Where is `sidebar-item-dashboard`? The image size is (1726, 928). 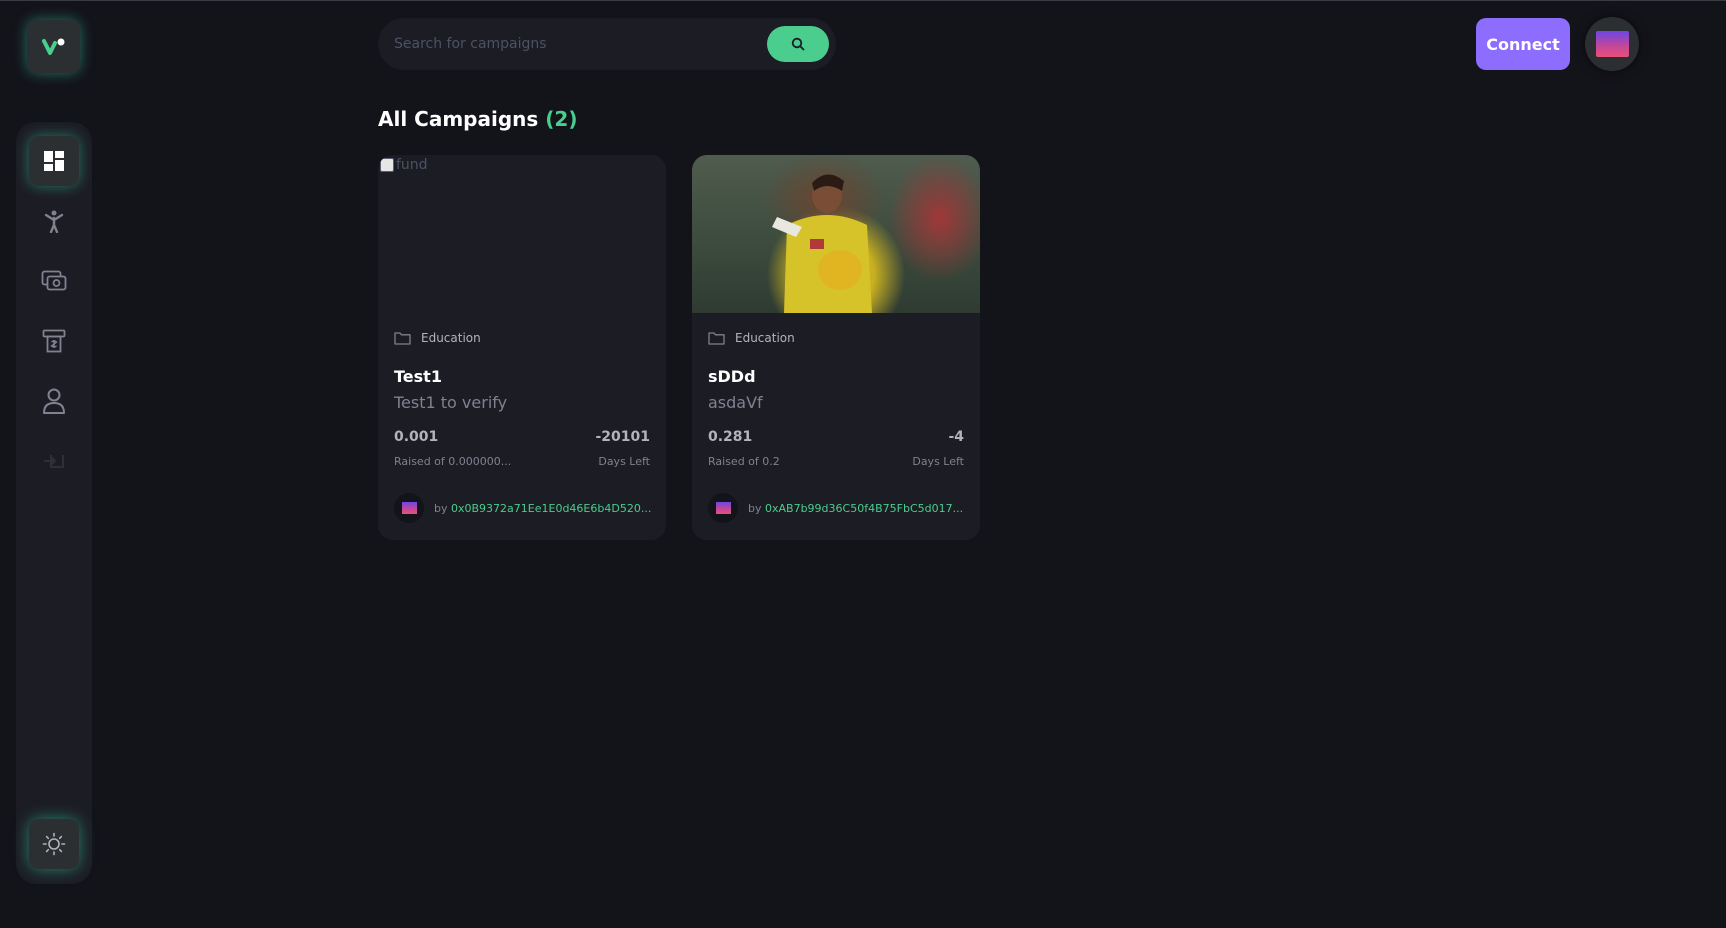 sidebar-item-dashboard is located at coordinates (54, 161).